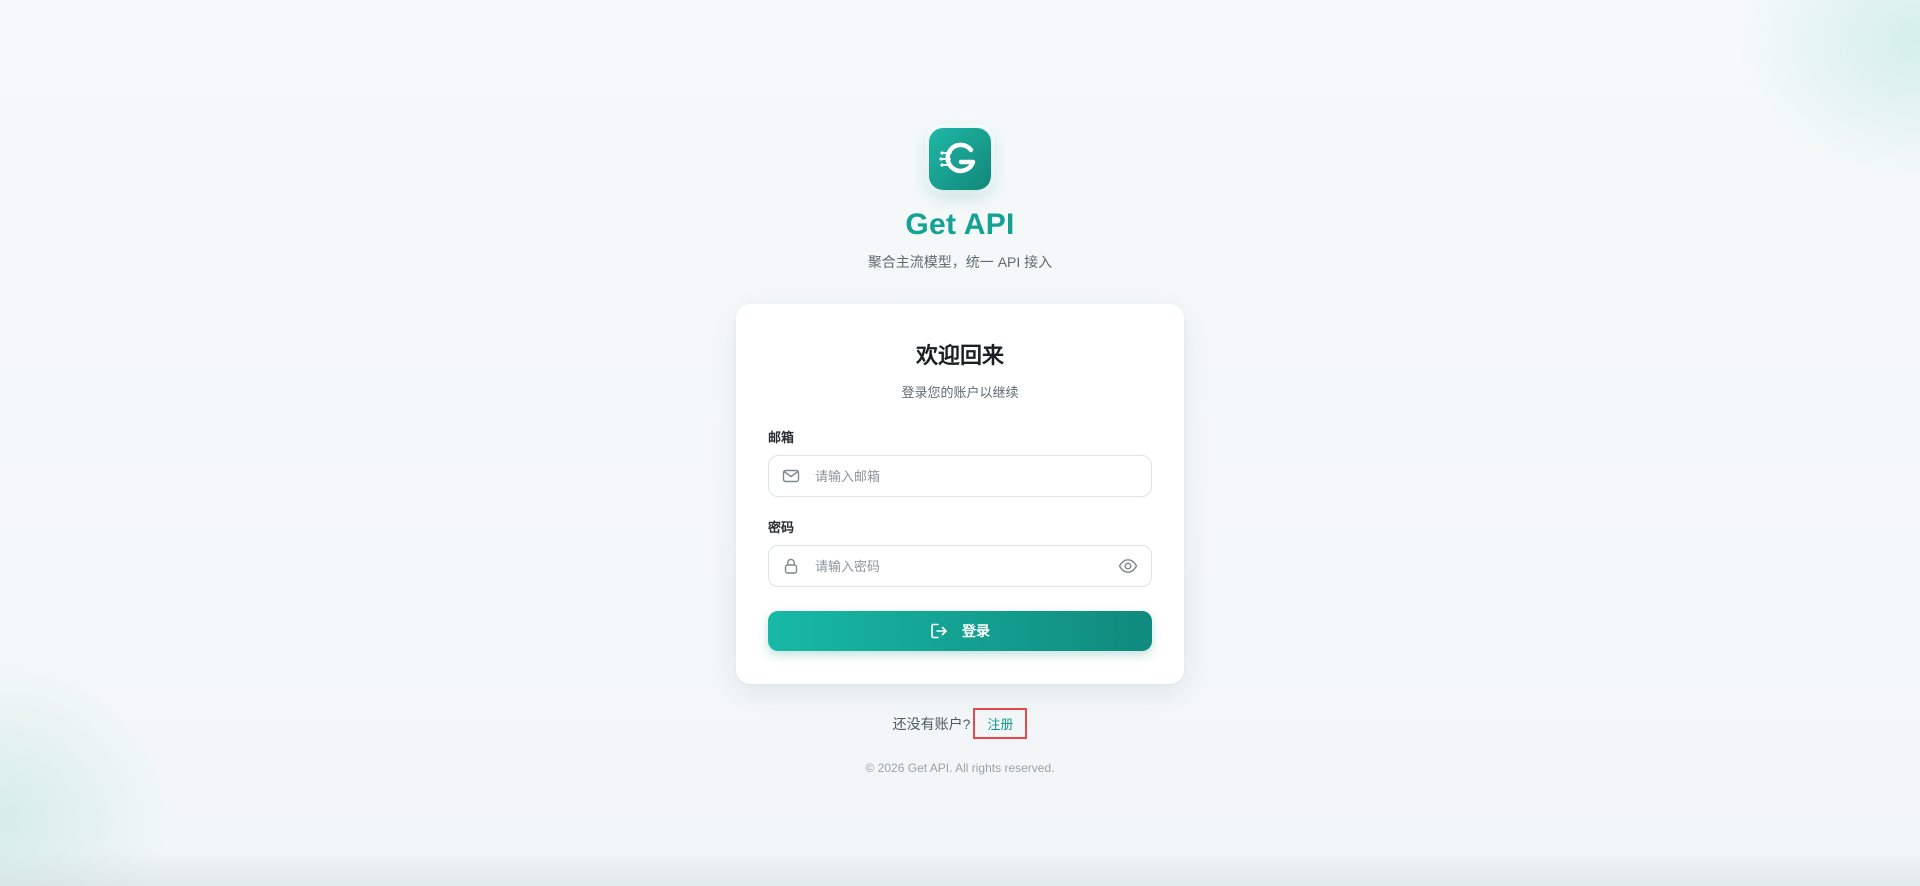  Describe the element at coordinates (960, 262) in the screenshot. I see `brand-tagline: 聚合主流模型，统一 API 接入` at that location.